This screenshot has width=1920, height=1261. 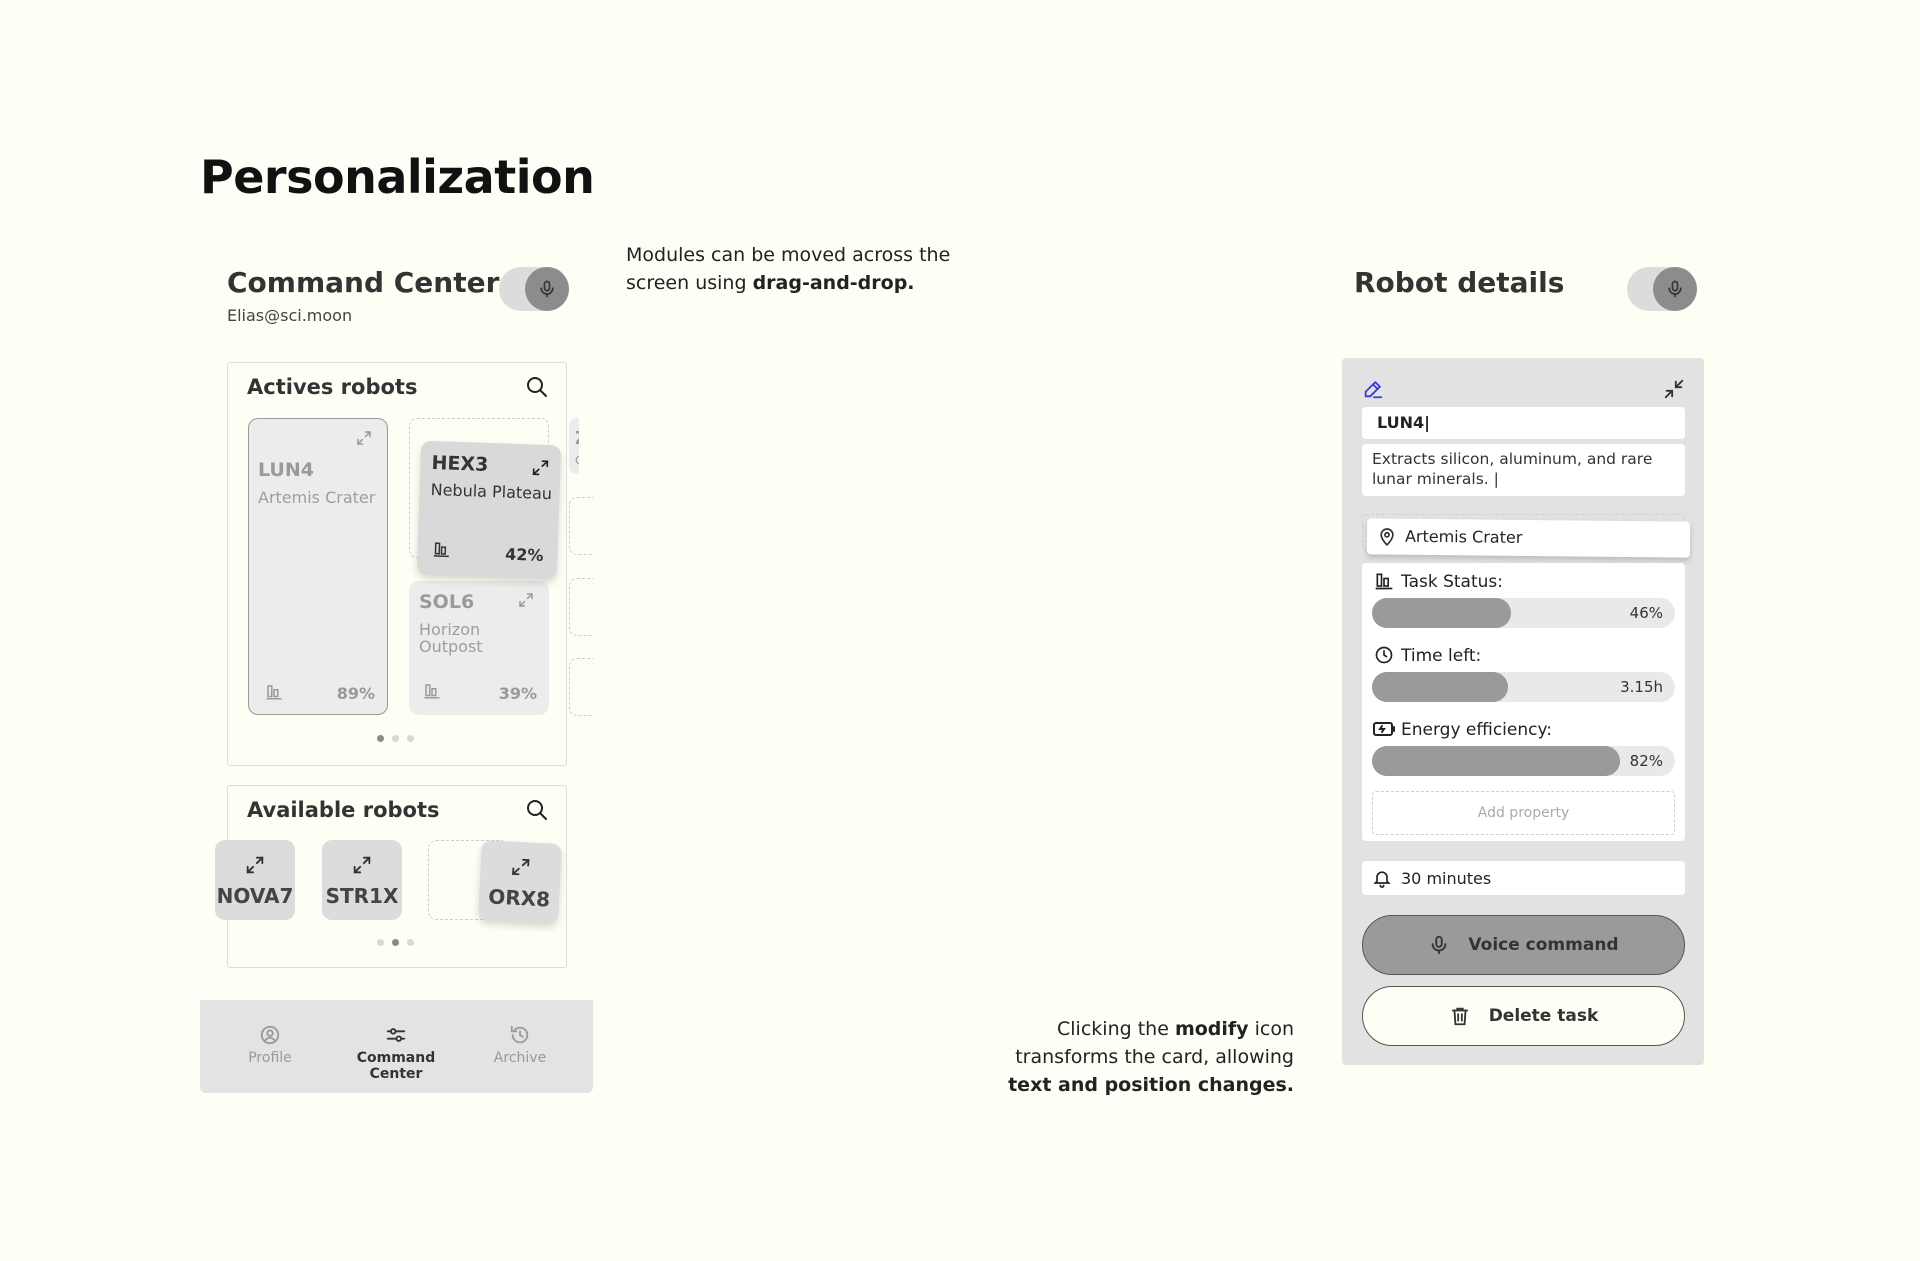 What do you see at coordinates (1459, 1016) in the screenshot?
I see `trash-icon` at bounding box center [1459, 1016].